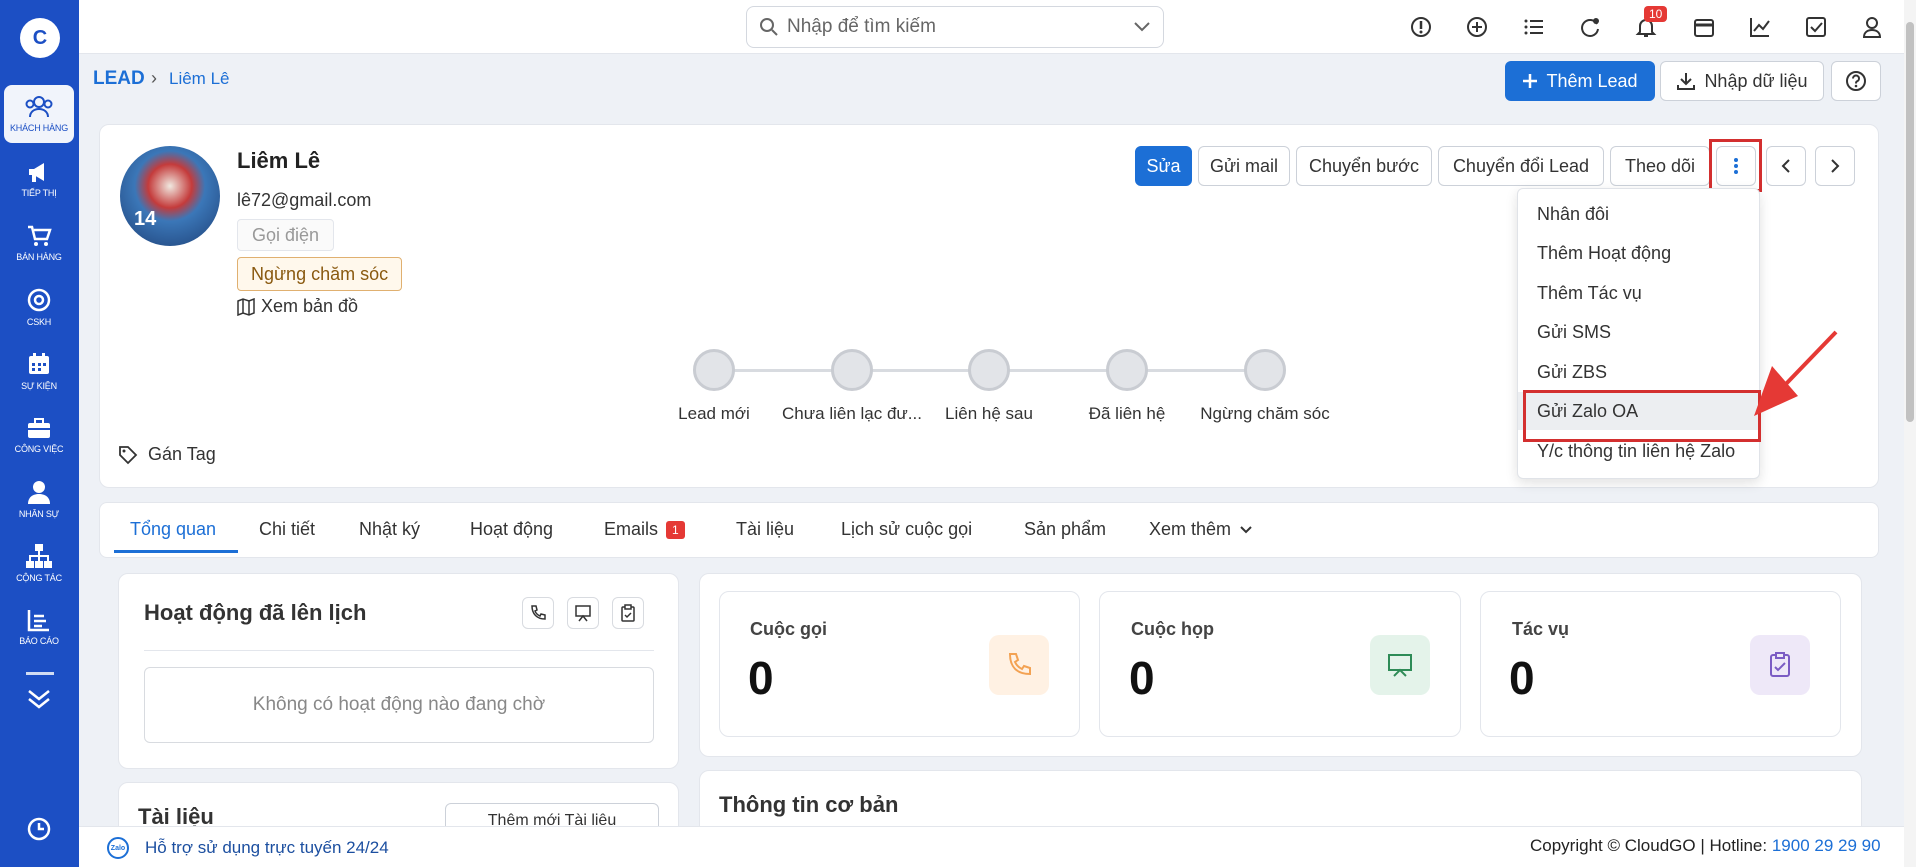 This screenshot has height=867, width=1916. I want to click on chevron-left-icon, so click(1785, 166).